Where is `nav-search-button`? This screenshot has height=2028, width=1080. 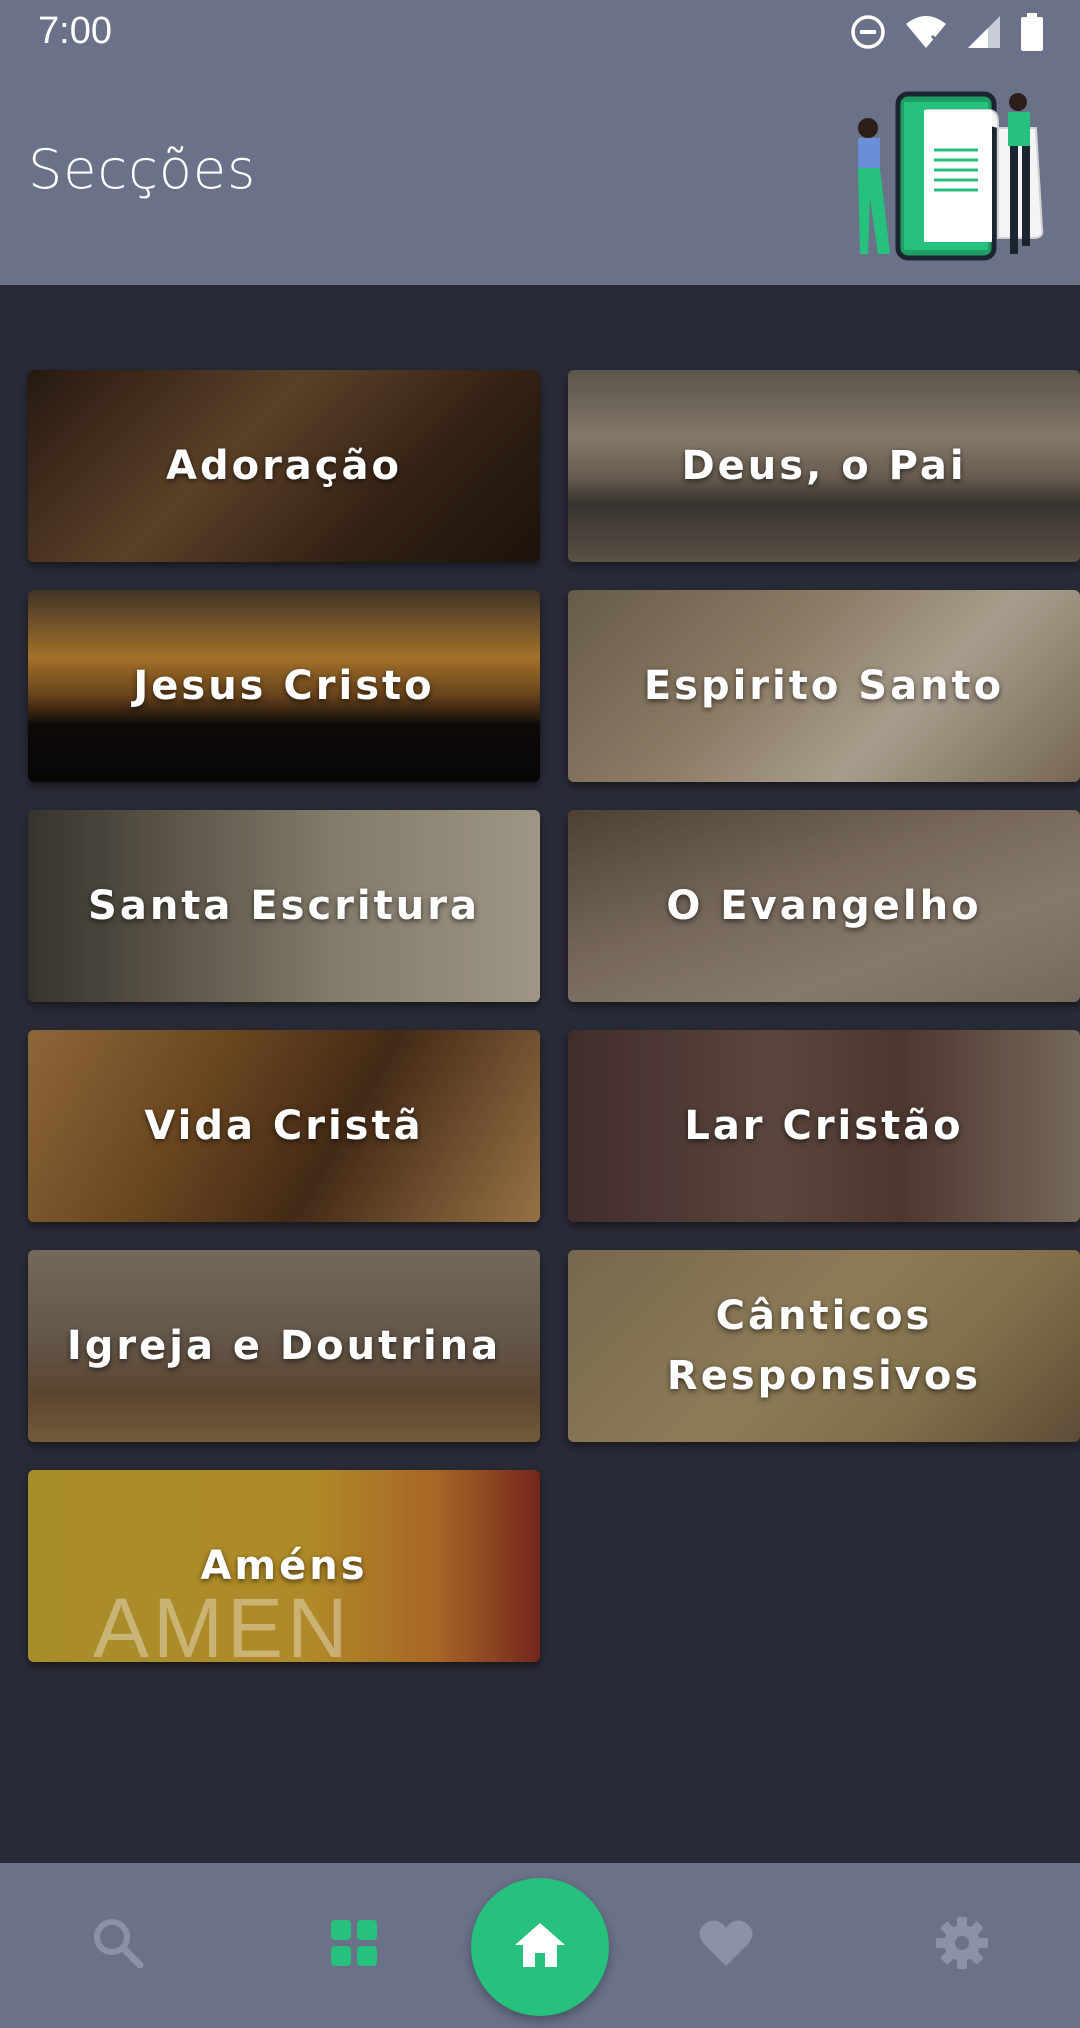
nav-search-button is located at coordinates (118, 1945).